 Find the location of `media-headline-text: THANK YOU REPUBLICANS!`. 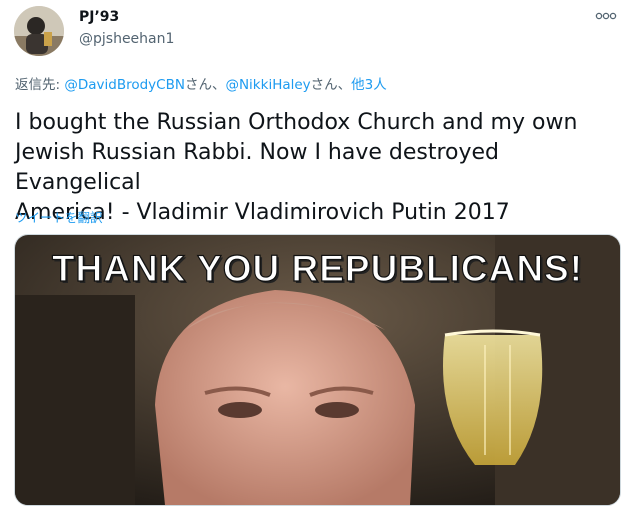

media-headline-text: THANK YOU REPUBLICANS! is located at coordinates (317, 268).